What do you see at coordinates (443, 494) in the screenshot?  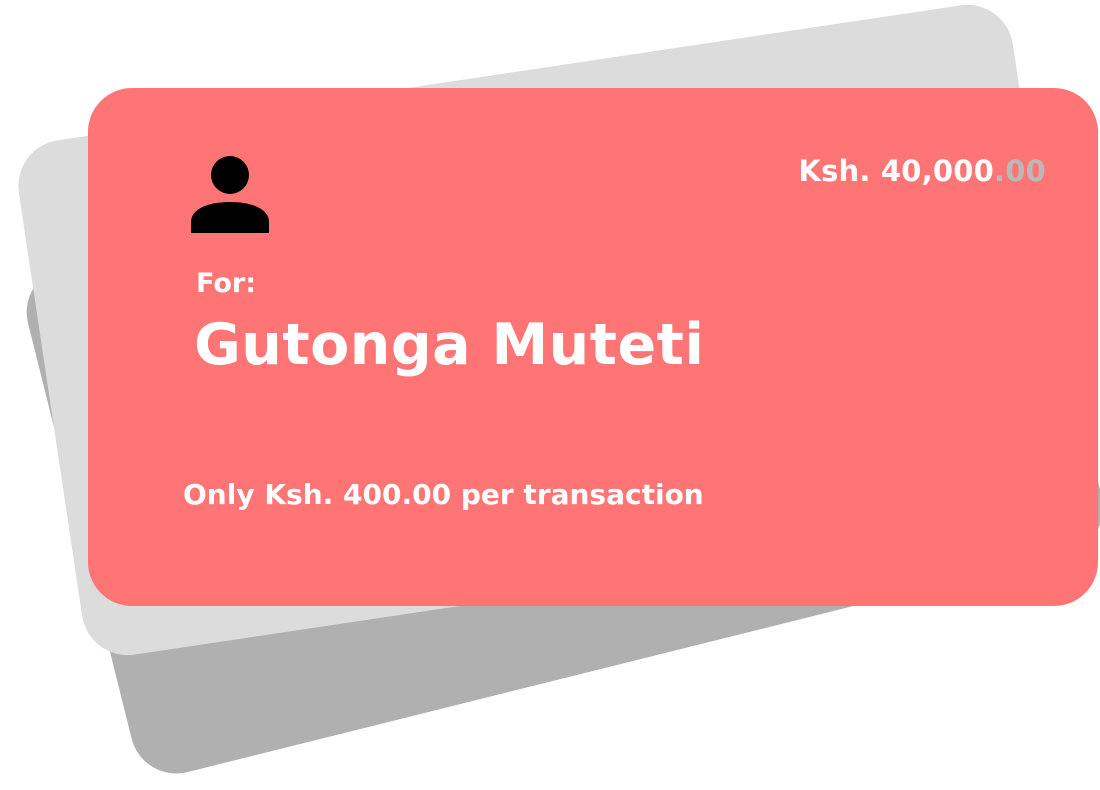 I see `transaction-limit: Only Ksh. 400.00 per transaction` at bounding box center [443, 494].